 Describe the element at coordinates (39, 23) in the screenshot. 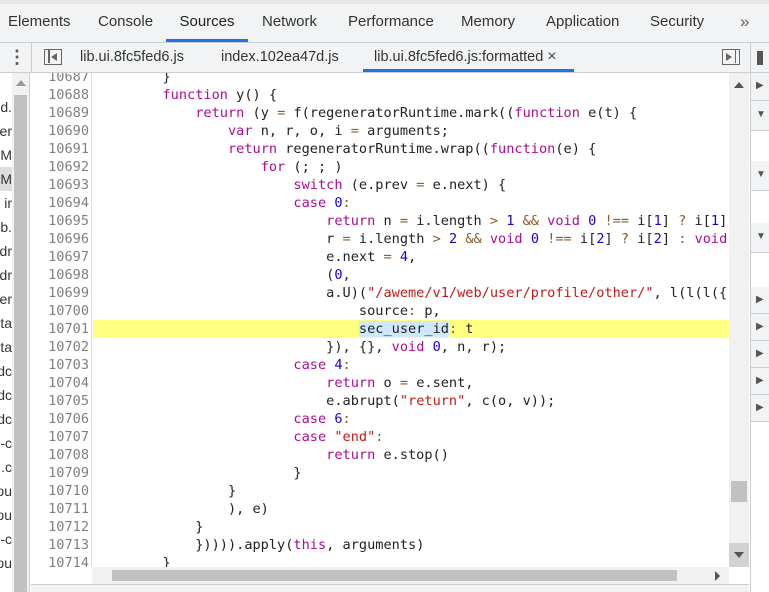

I see `tab-elements: Elements` at that location.